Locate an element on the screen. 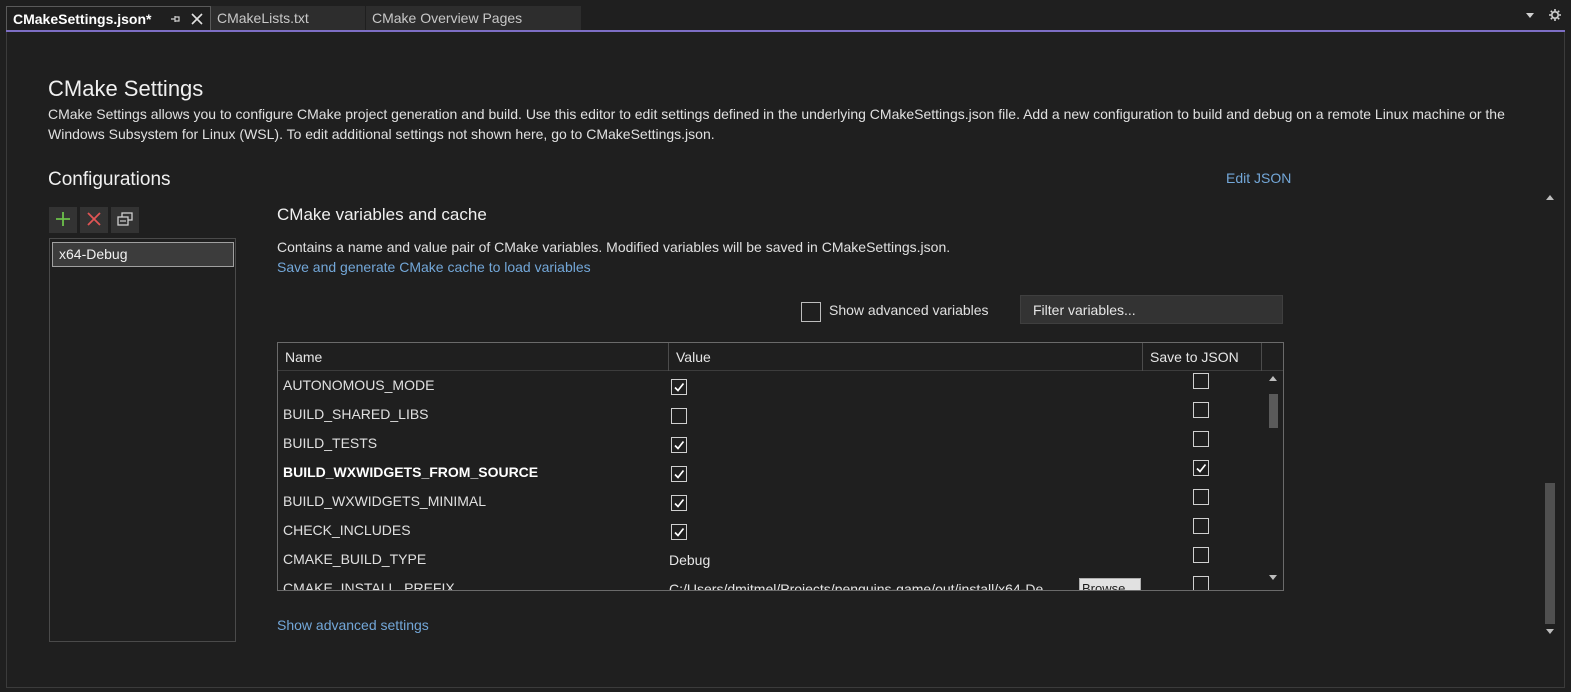 Image resolution: width=1571 pixels, height=692 pixels. tab-cmake-overview-pages: CMake Overview Pages is located at coordinates (473, 18).